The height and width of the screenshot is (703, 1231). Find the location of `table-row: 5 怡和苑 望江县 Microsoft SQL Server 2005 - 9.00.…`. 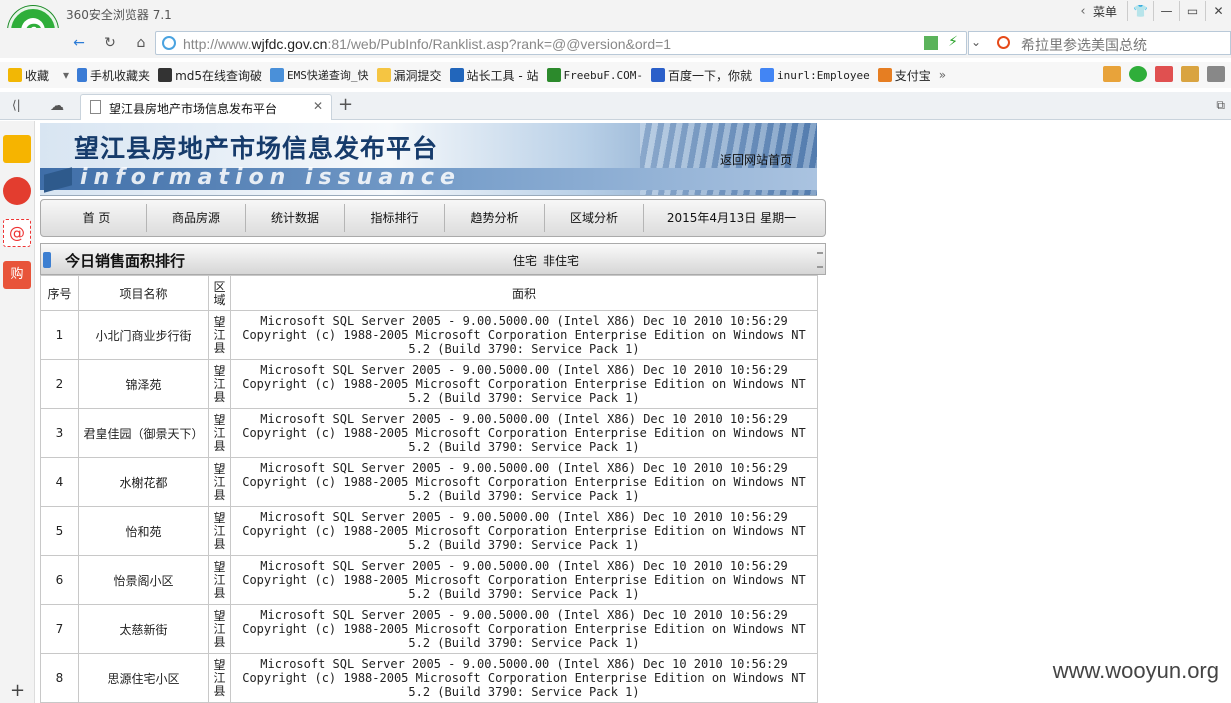

table-row: 5 怡和苑 望江县 Microsoft SQL Server 2005 - 9.00.… is located at coordinates (429, 531).